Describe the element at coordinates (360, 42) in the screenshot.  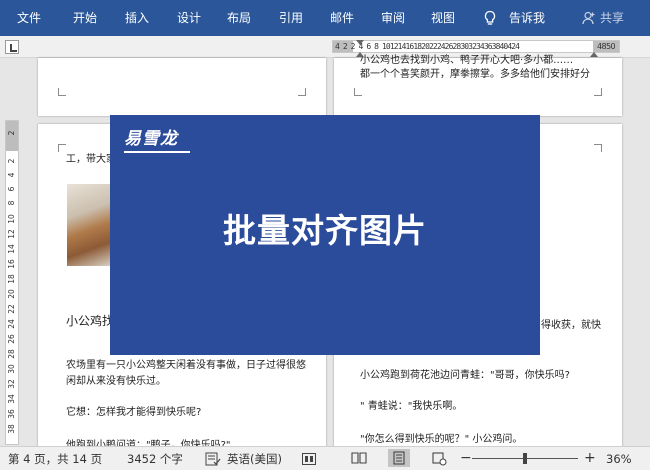
I see `first-line-indent-marker` at that location.